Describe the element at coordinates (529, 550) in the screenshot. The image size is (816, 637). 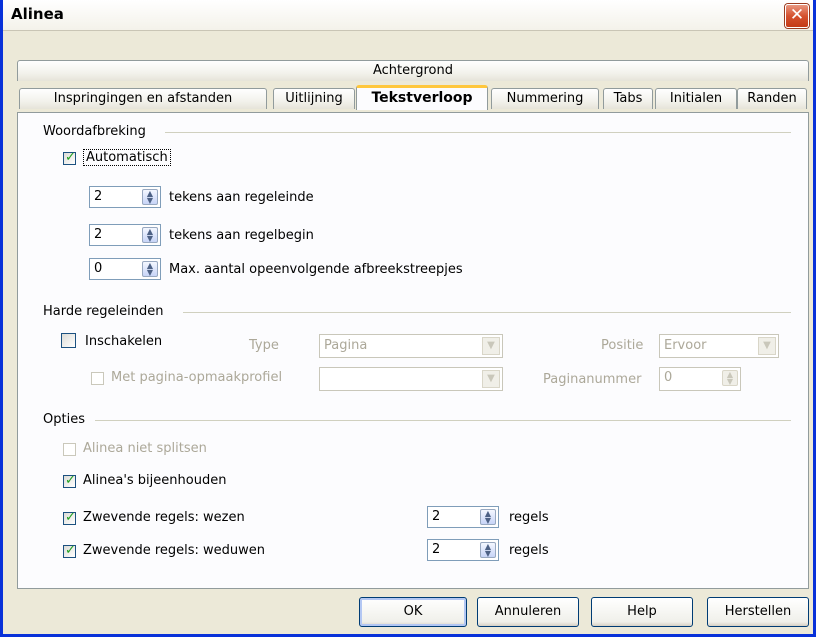
I see `widow-unit: regels` at that location.